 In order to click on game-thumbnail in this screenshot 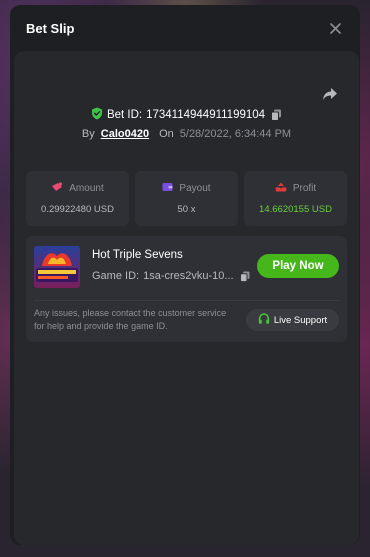, I will do `click(57, 267)`.